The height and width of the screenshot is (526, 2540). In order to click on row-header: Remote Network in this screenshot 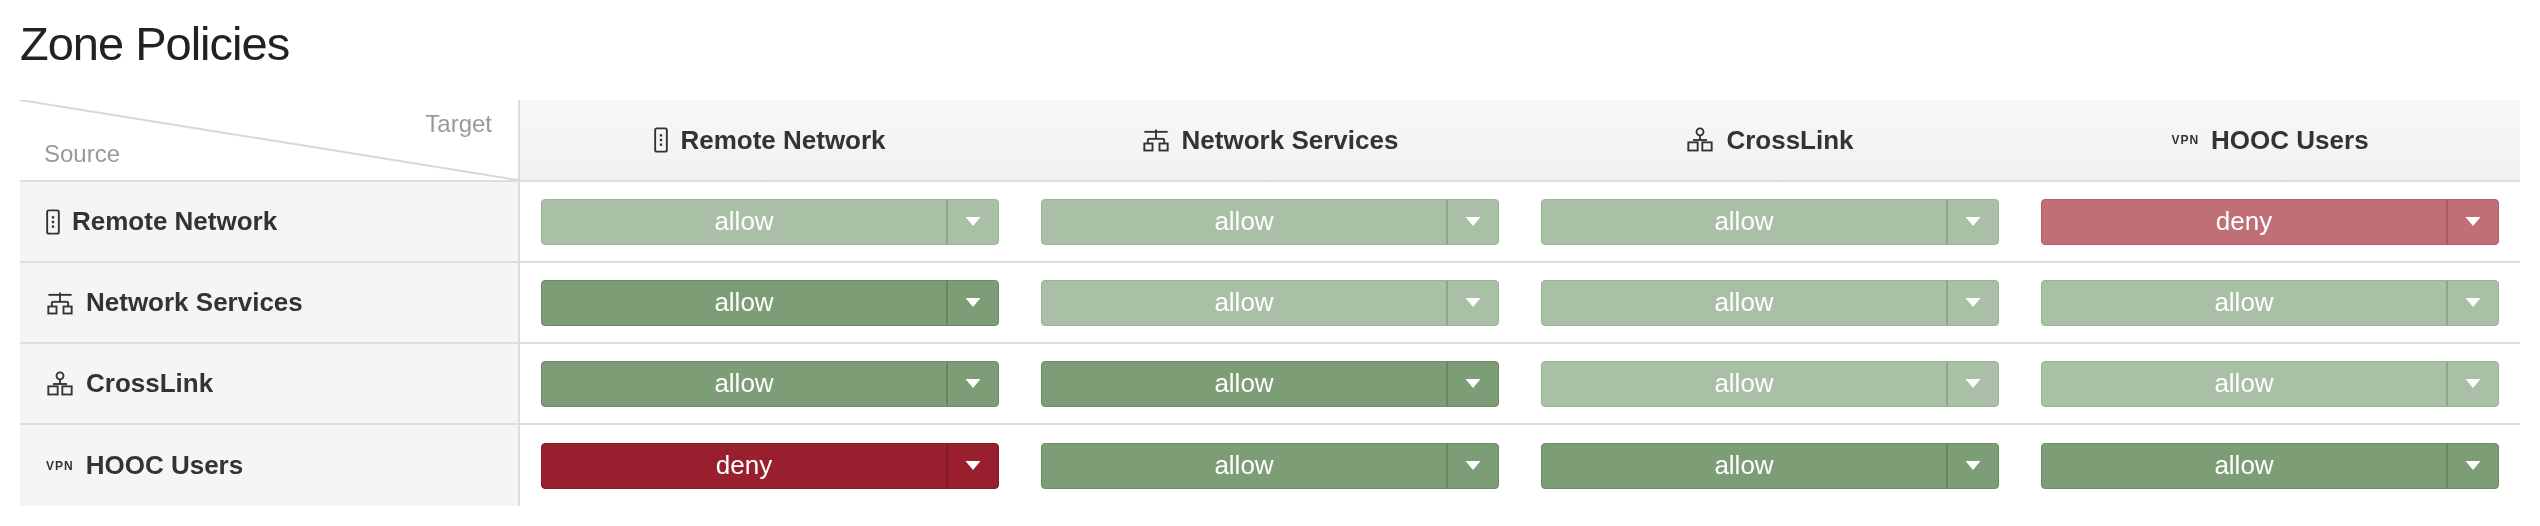, I will do `click(175, 221)`.